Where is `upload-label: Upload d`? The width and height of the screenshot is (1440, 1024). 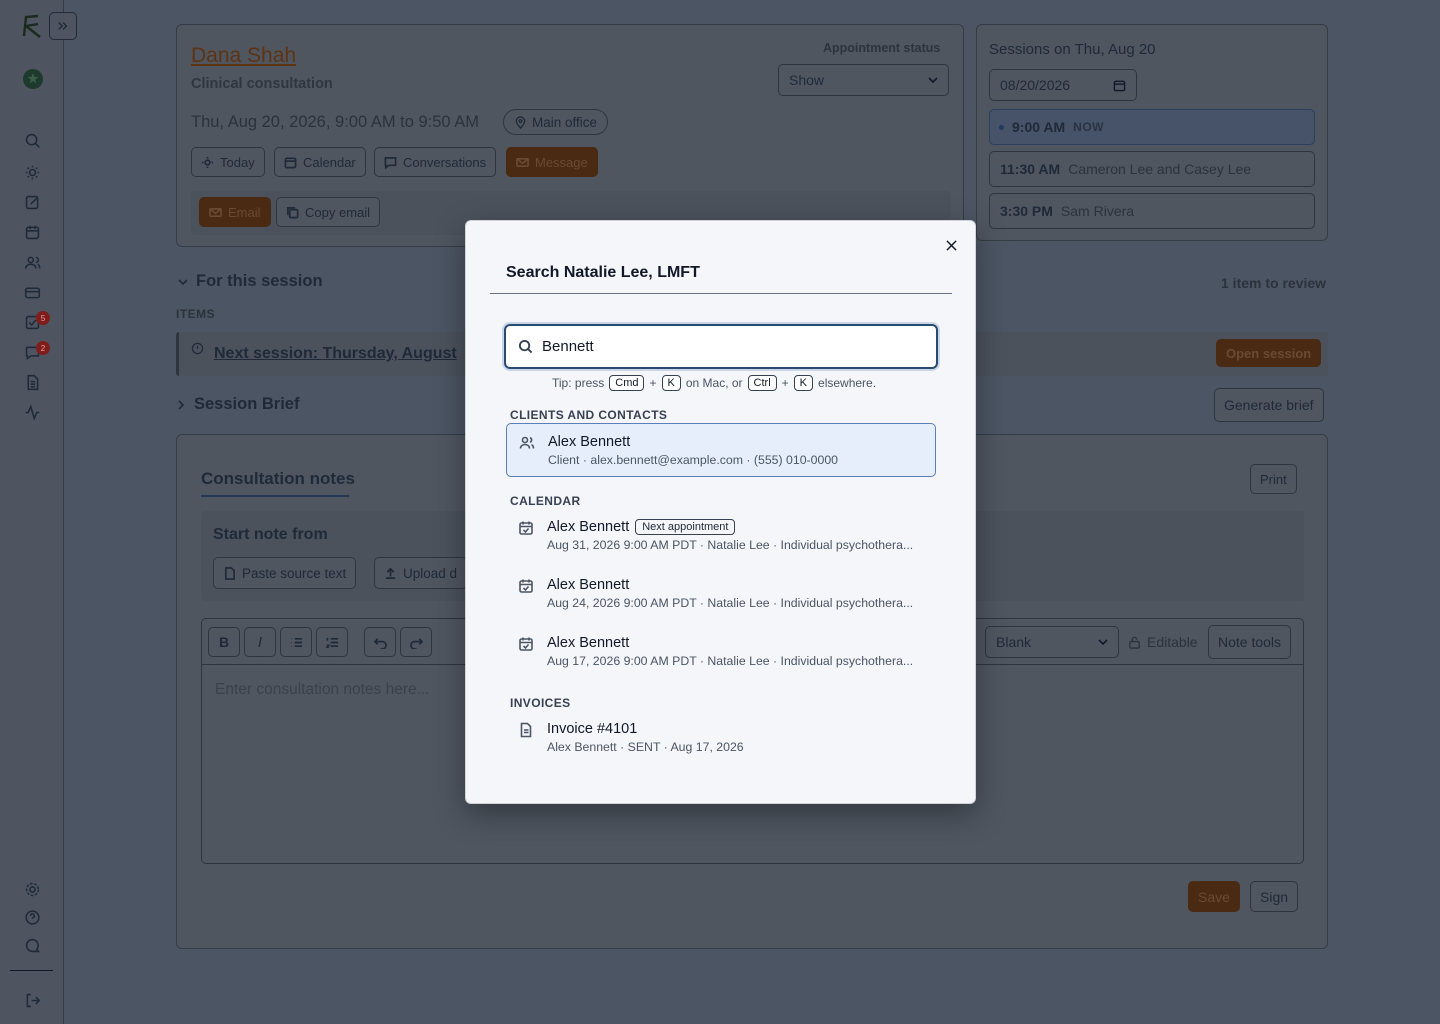
upload-label: Upload d is located at coordinates (430, 573).